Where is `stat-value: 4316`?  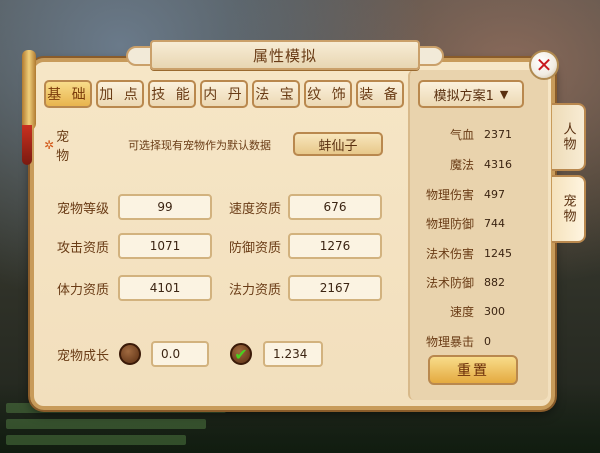
stat-value: 4316 is located at coordinates (498, 164).